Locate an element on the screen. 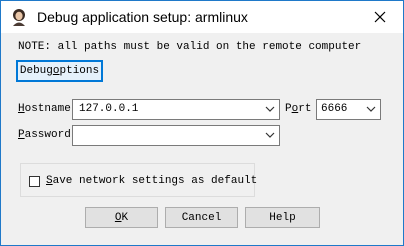 Image resolution: width=404 pixels, height=246 pixels. save-settings-label: Save network settings as default is located at coordinates (151, 181).